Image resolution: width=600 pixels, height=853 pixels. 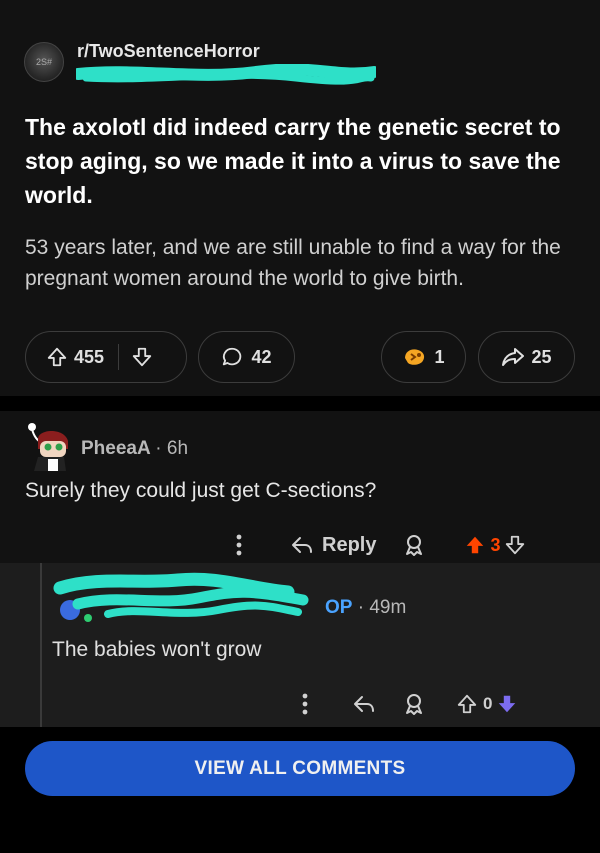 I want to click on comment-time-value: 6h, so click(x=177, y=448).